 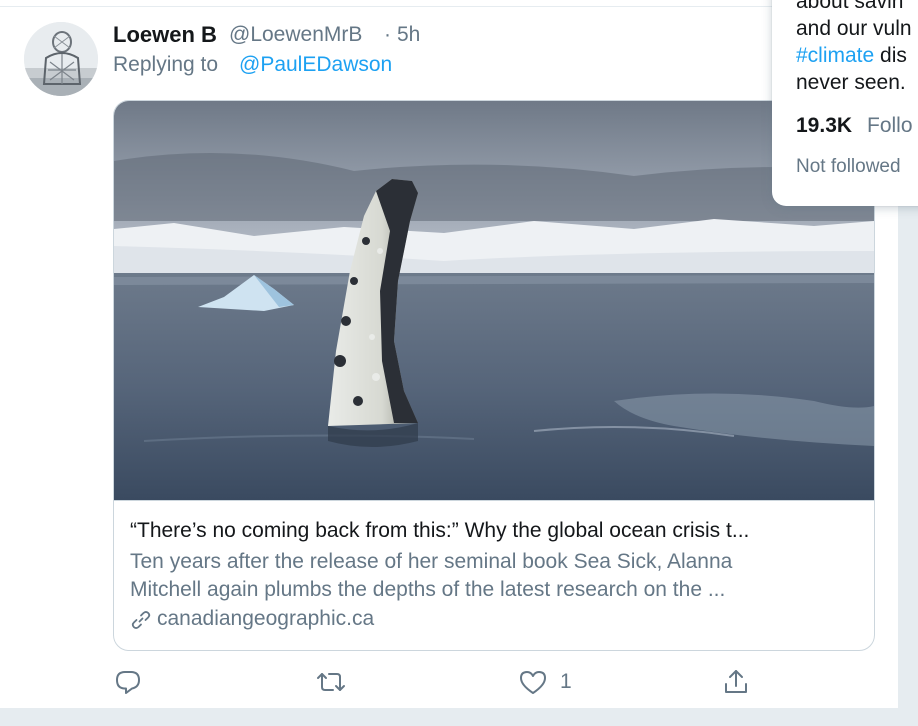 I want to click on hover-card-bio-line-4: never seen., so click(x=851, y=82).